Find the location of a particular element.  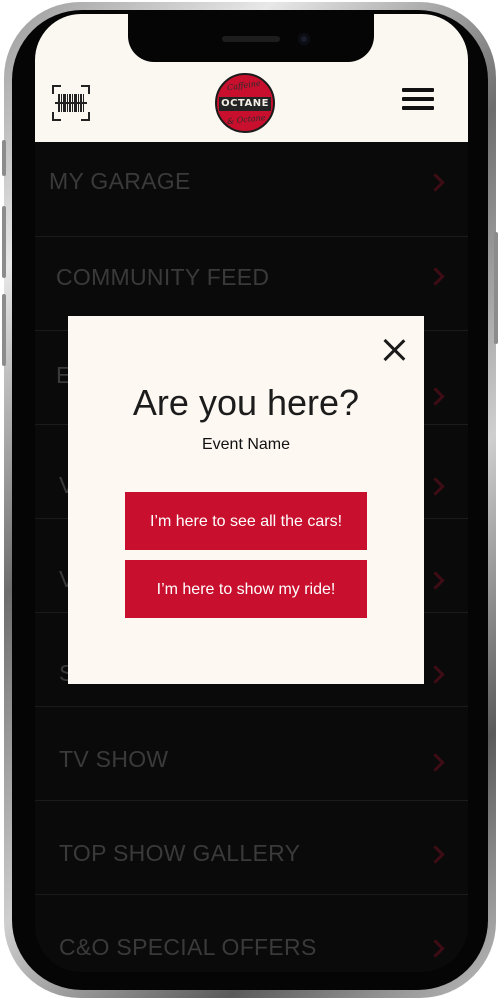

phone-notch is located at coordinates (251, 38).